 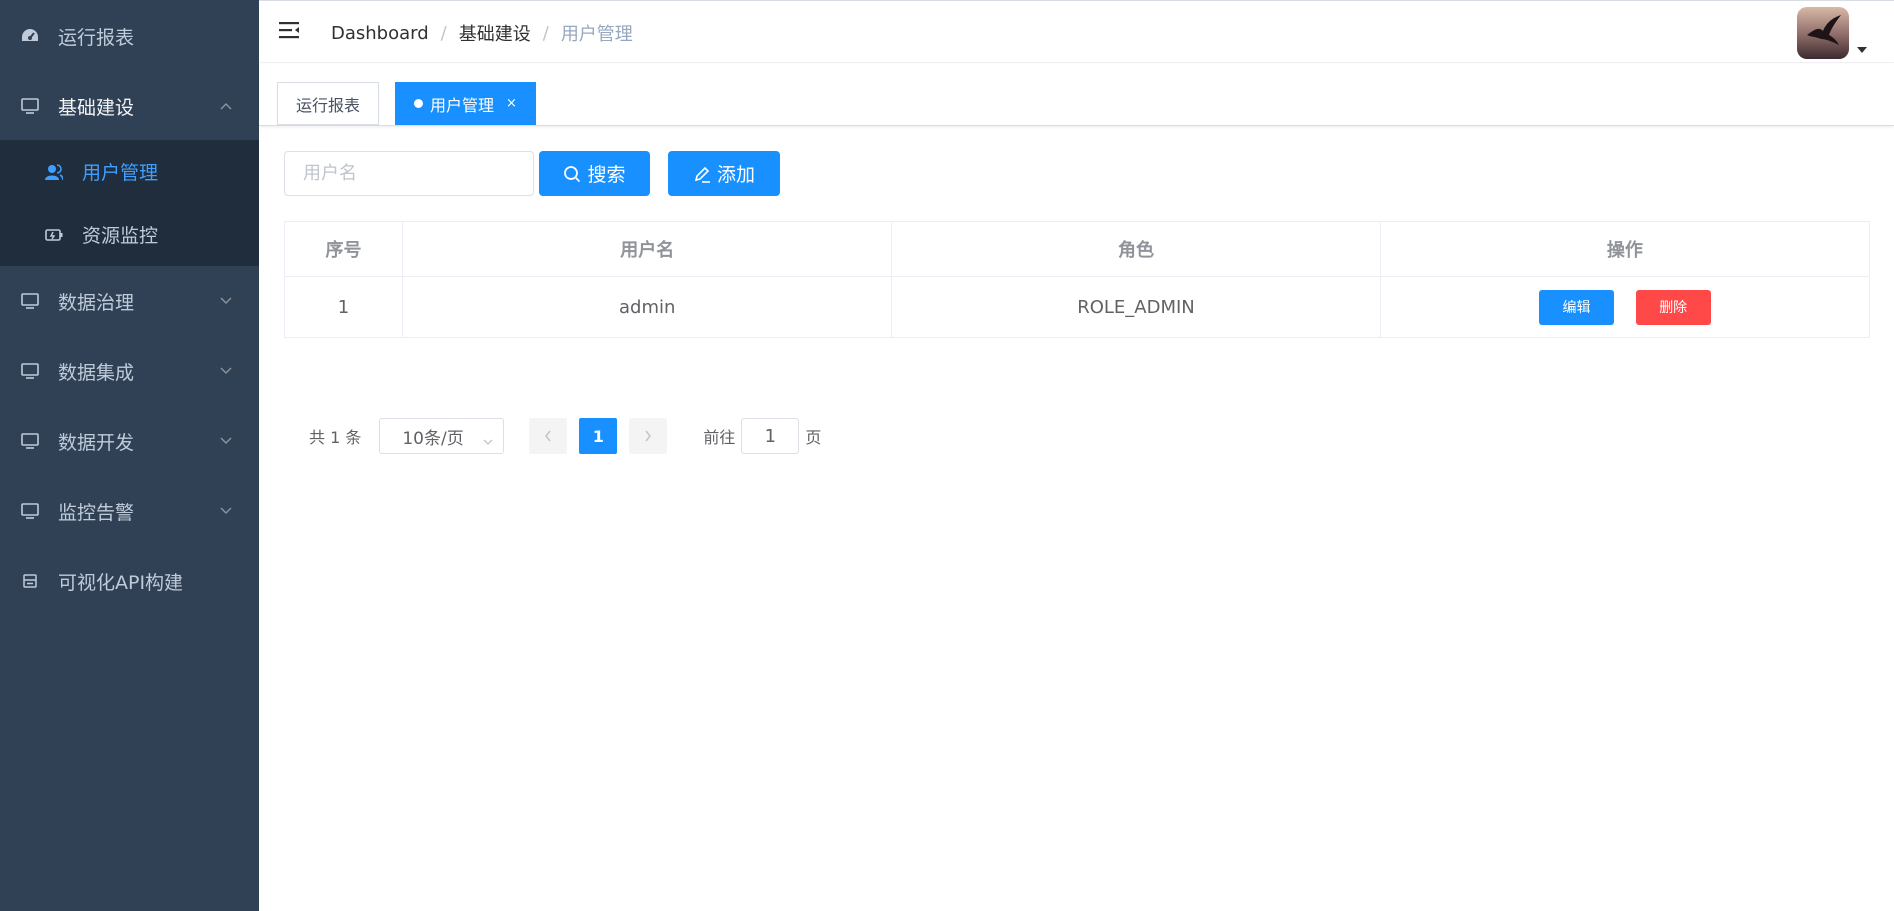 I want to click on chevron-up-icon, so click(x=226, y=106).